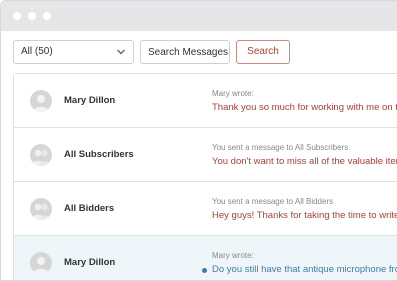 The width and height of the screenshot is (397, 281). I want to click on window-close-dot, so click(17, 16).